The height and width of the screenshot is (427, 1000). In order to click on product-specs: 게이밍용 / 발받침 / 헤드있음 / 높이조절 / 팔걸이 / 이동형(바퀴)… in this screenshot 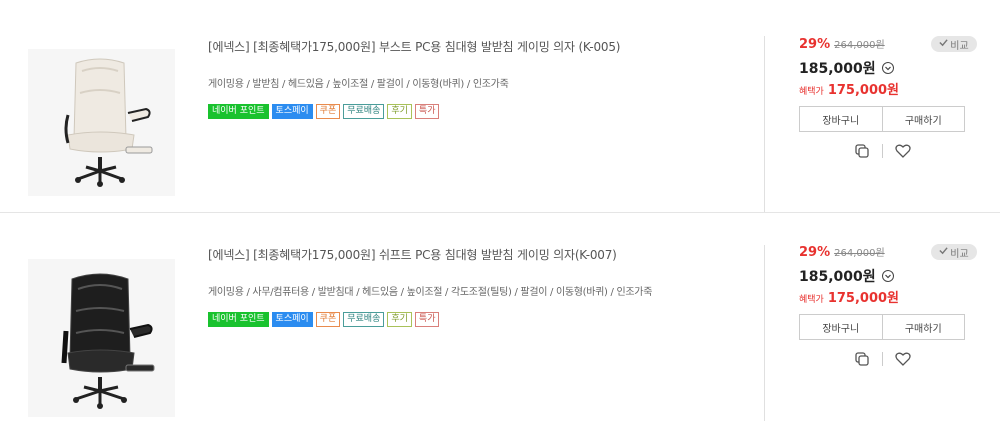, I will do `click(358, 84)`.